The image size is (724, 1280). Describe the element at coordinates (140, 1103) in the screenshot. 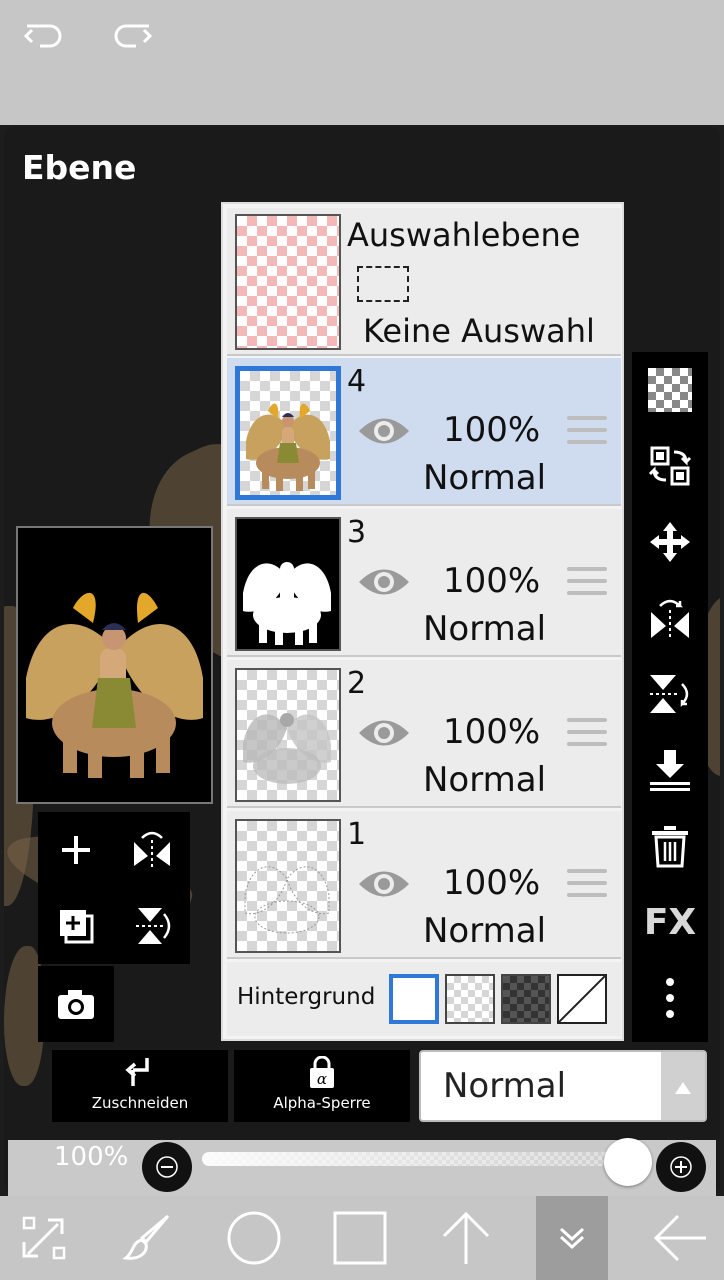

I see `crop-button-label: Zuschneiden` at that location.